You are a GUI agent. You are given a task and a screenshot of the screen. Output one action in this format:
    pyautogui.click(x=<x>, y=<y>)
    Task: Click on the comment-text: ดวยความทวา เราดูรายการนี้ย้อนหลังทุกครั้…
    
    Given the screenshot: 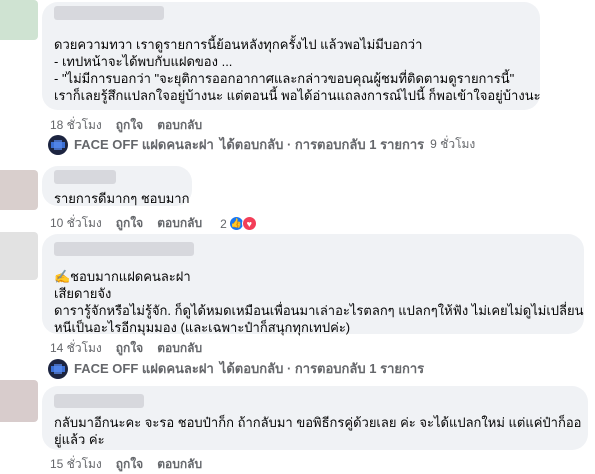 What is the action you would take?
    pyautogui.click(x=238, y=44)
    